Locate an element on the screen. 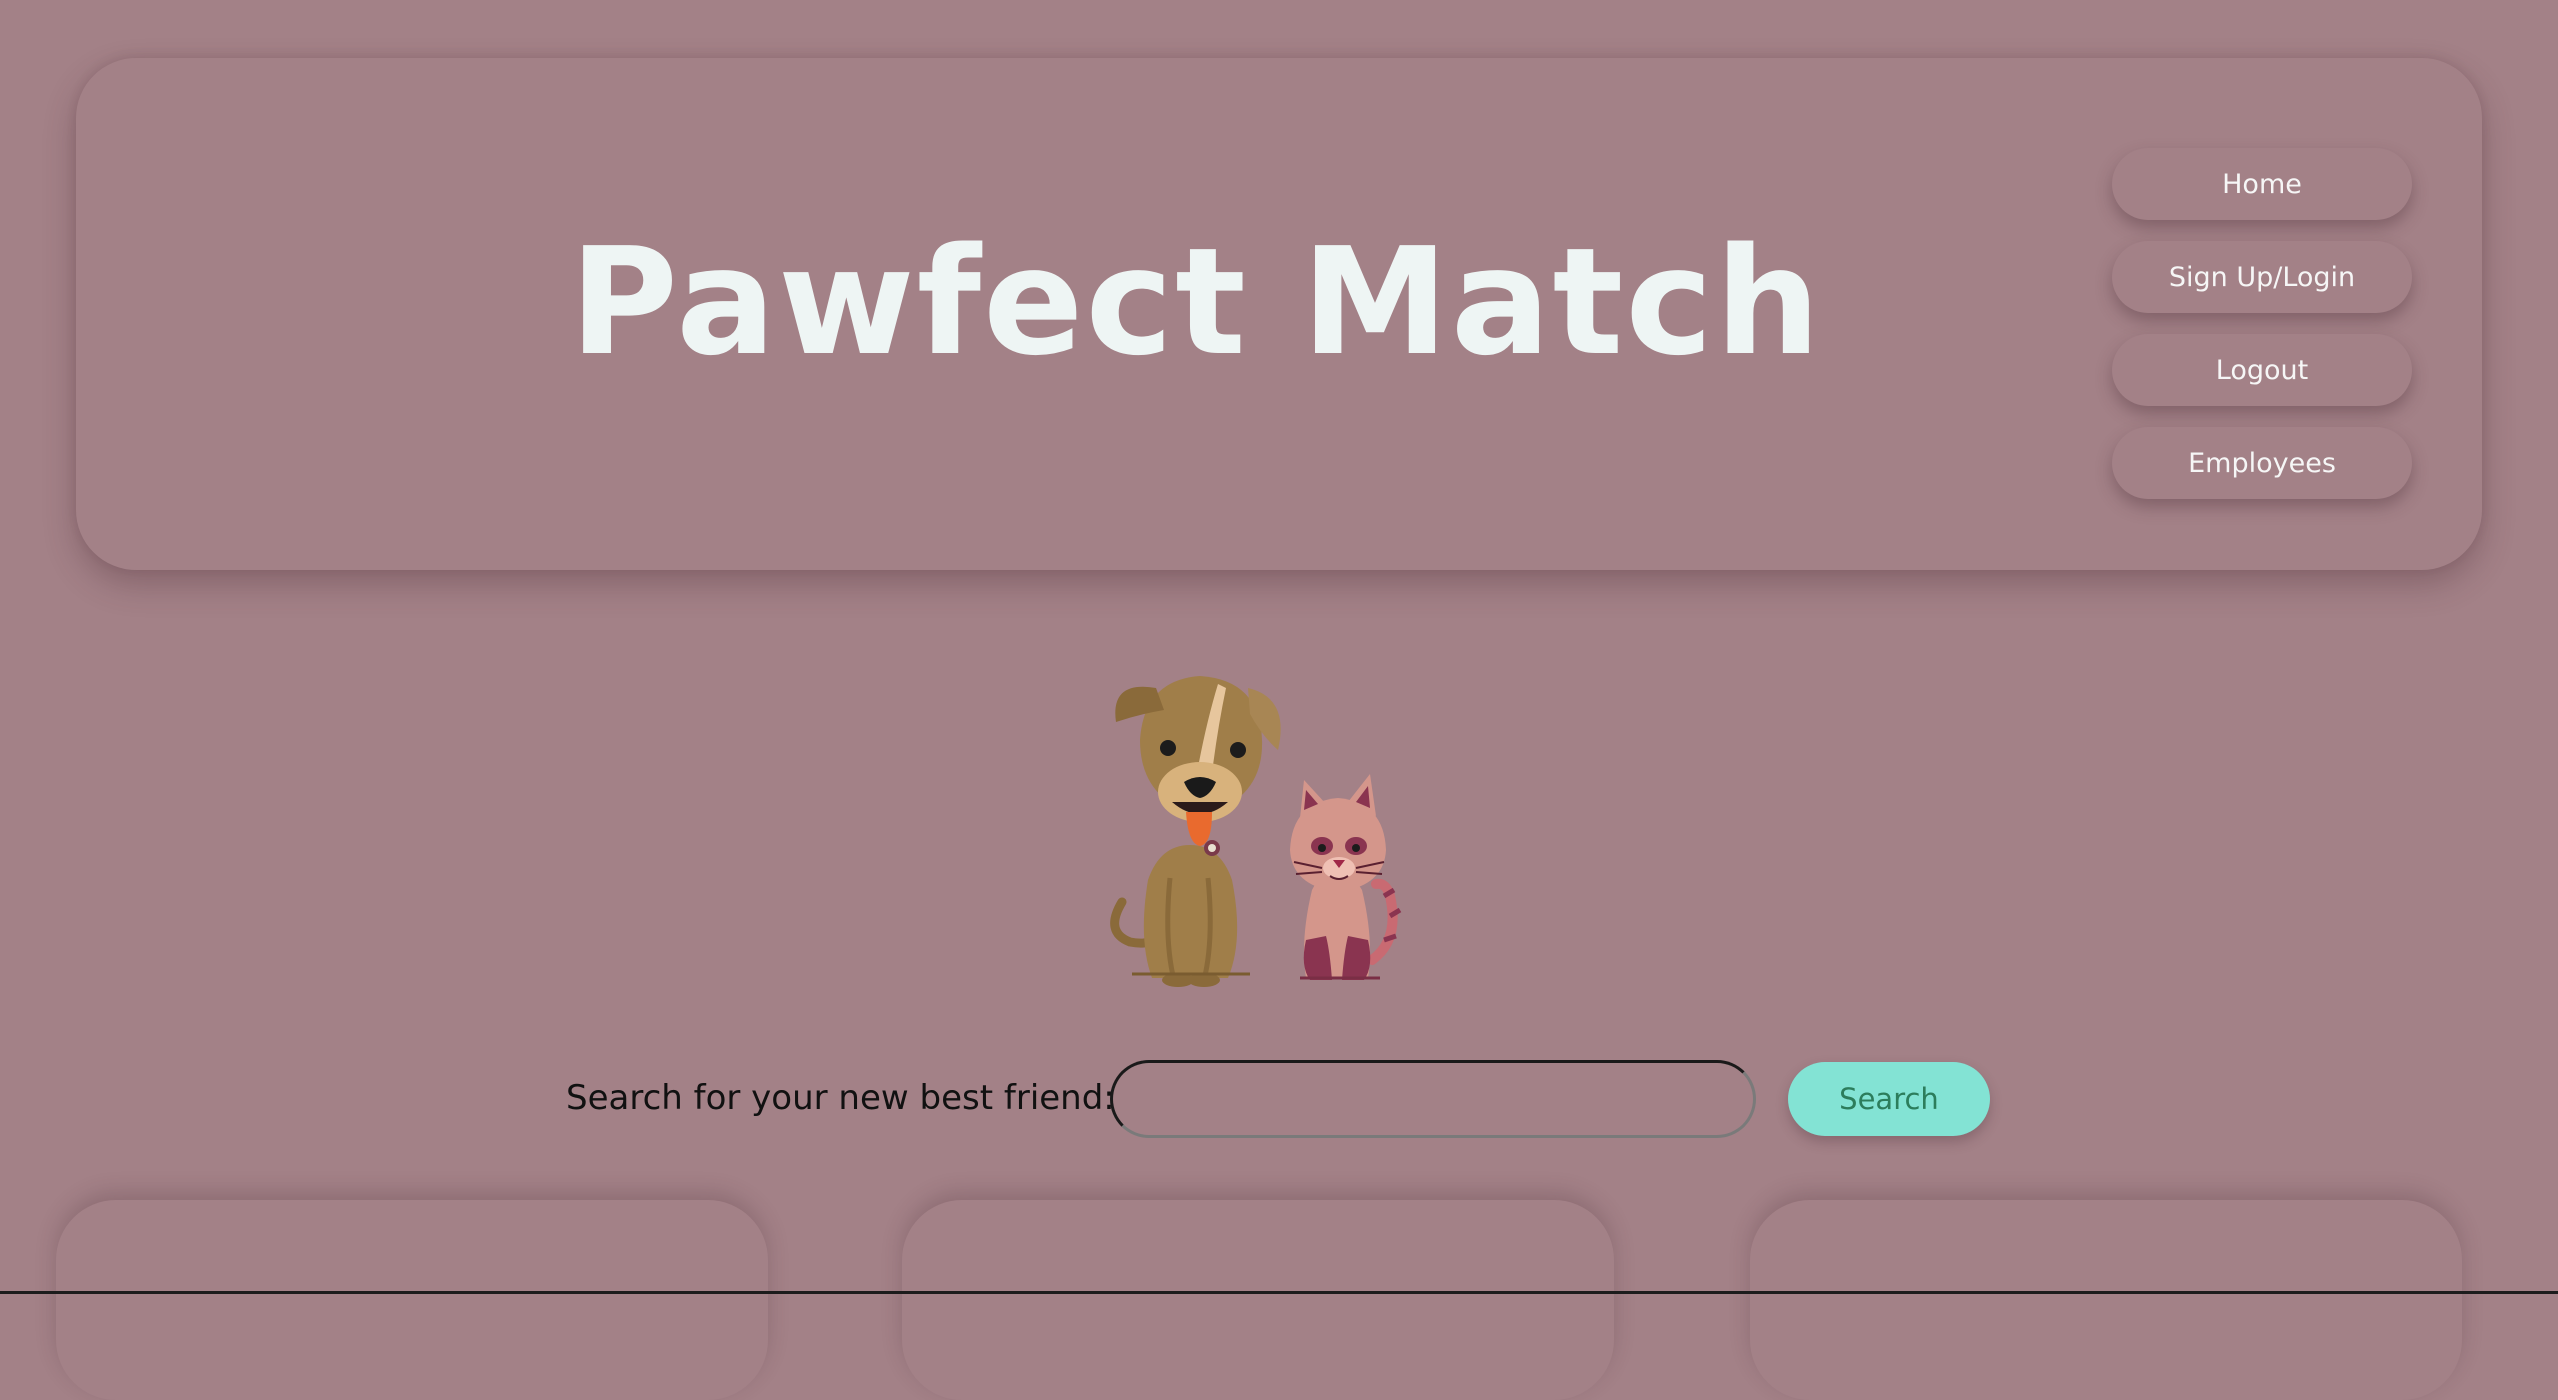  main-nav: Home Sign Up/Login Logout Employees is located at coordinates (2262, 334).